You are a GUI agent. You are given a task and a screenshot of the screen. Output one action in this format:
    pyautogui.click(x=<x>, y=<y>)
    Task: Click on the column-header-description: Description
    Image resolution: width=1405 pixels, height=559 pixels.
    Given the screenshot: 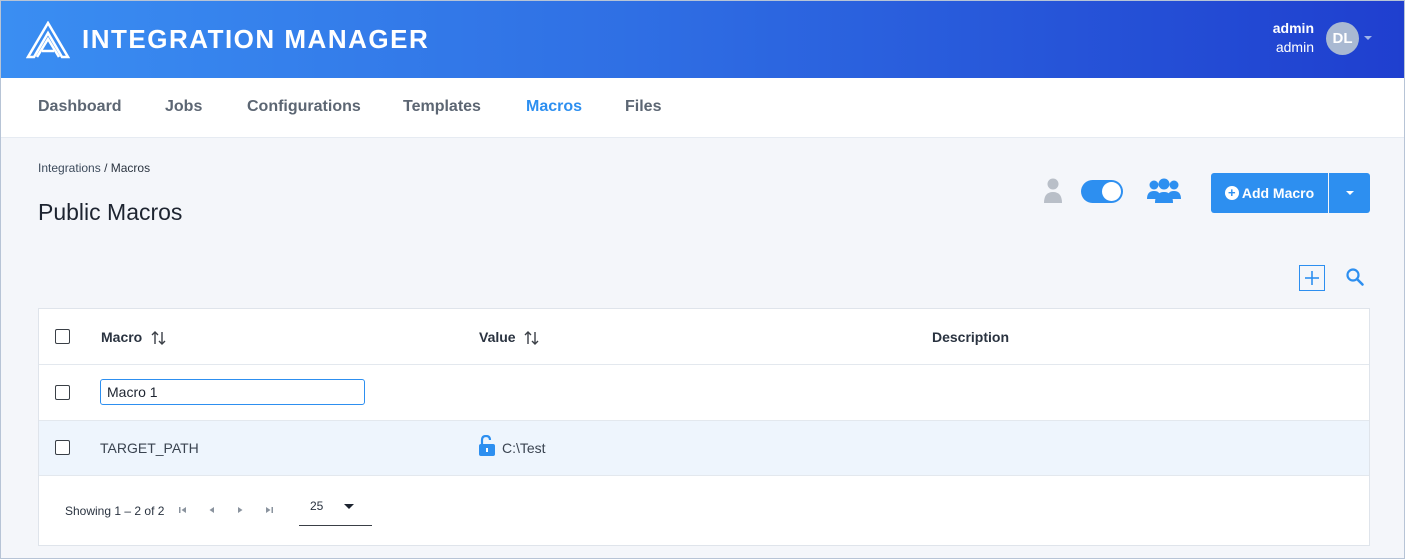 What is the action you would take?
    pyautogui.click(x=971, y=337)
    